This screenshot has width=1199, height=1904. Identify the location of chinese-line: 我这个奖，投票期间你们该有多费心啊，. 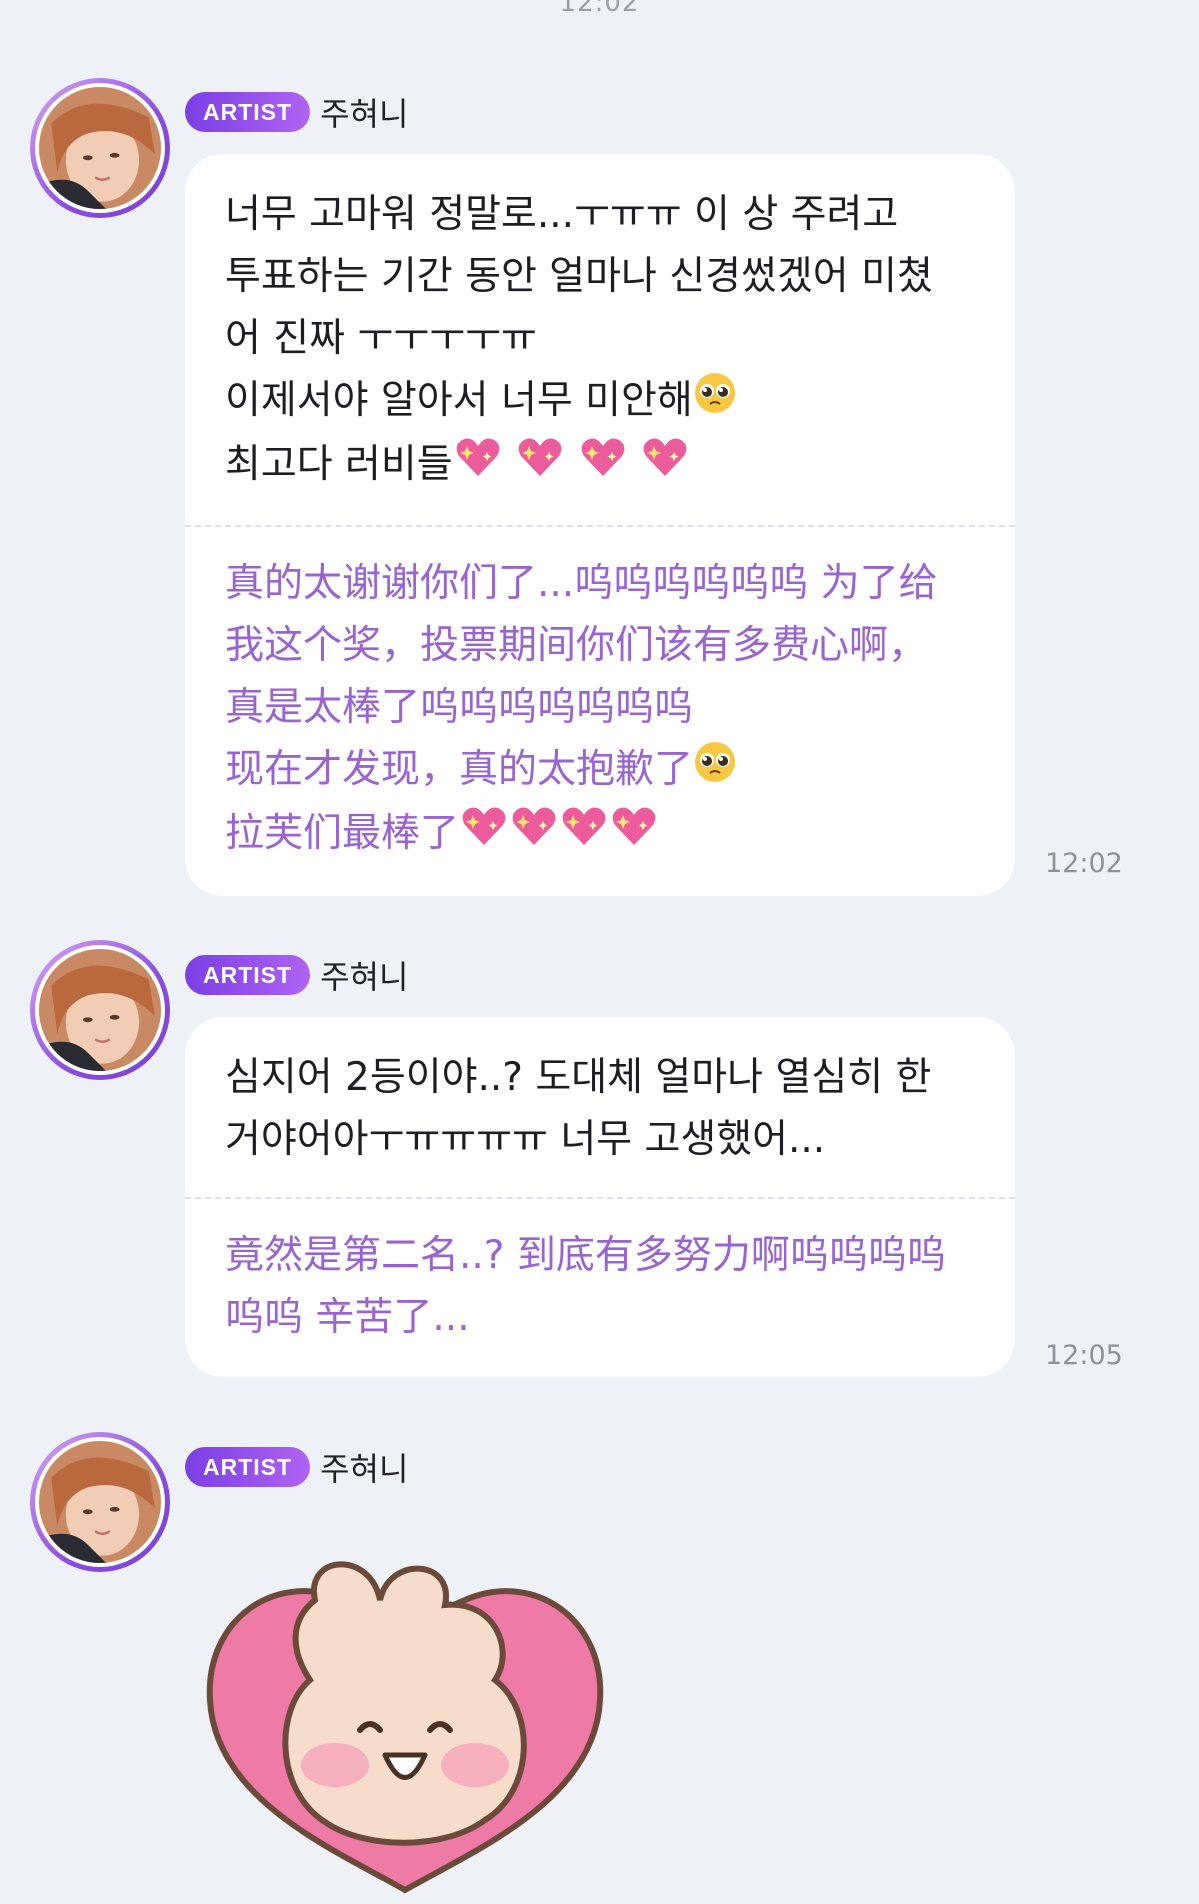
(576, 645).